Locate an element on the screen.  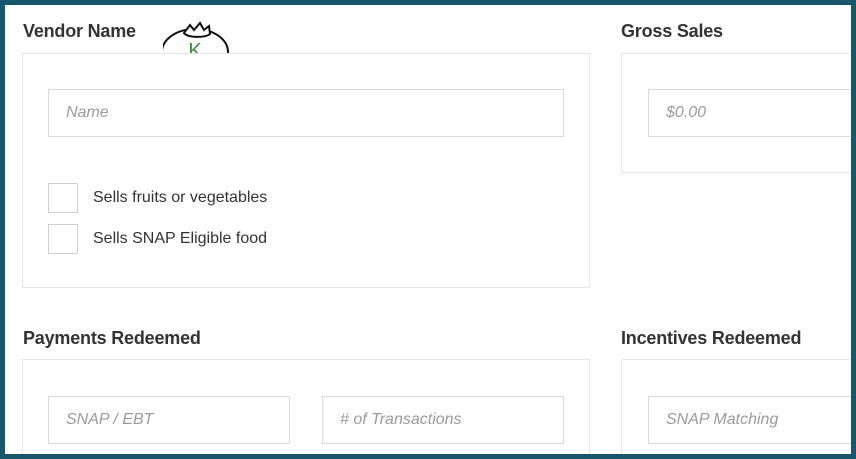
gross-sales-label: Gross Sales is located at coordinates (672, 31).